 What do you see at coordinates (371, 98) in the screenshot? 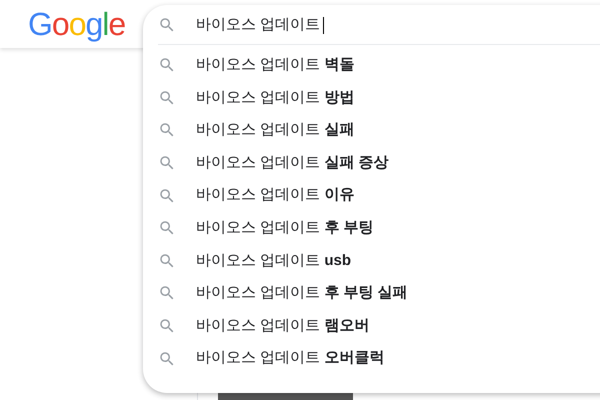
I see `suggestion-item: 바이오스 업데이트 방법` at bounding box center [371, 98].